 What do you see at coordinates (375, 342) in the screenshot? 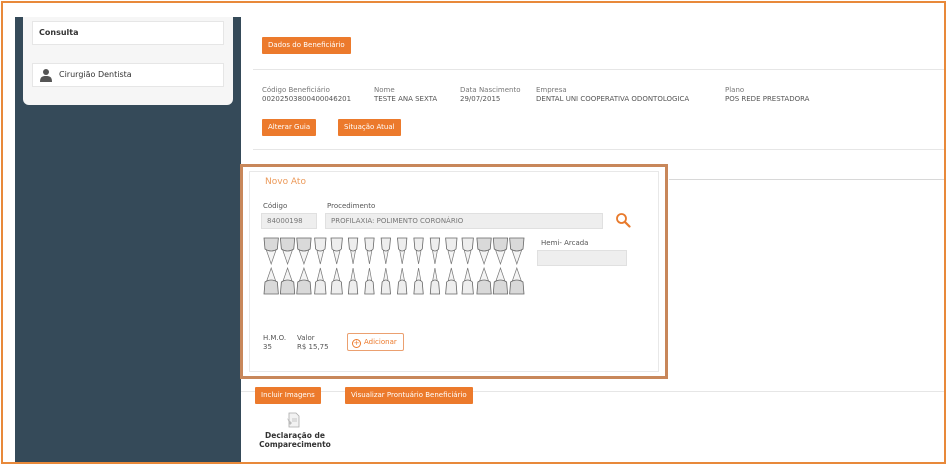
I see `adicionar-button: + Adicionar` at bounding box center [375, 342].